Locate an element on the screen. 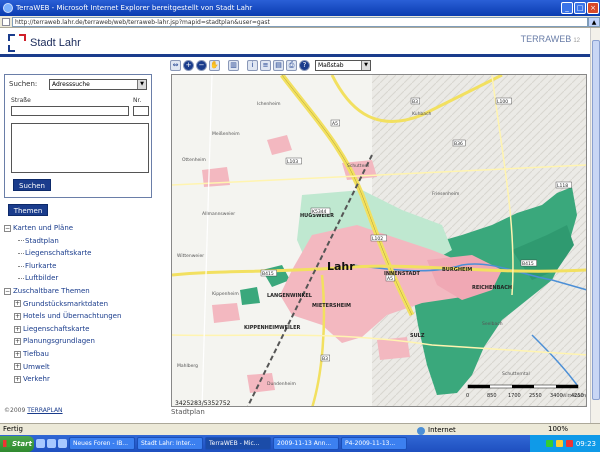 Image resolution: width=600 pixels, height=452 pixels. tree-item: + Umwelt is located at coordinates (84, 367).